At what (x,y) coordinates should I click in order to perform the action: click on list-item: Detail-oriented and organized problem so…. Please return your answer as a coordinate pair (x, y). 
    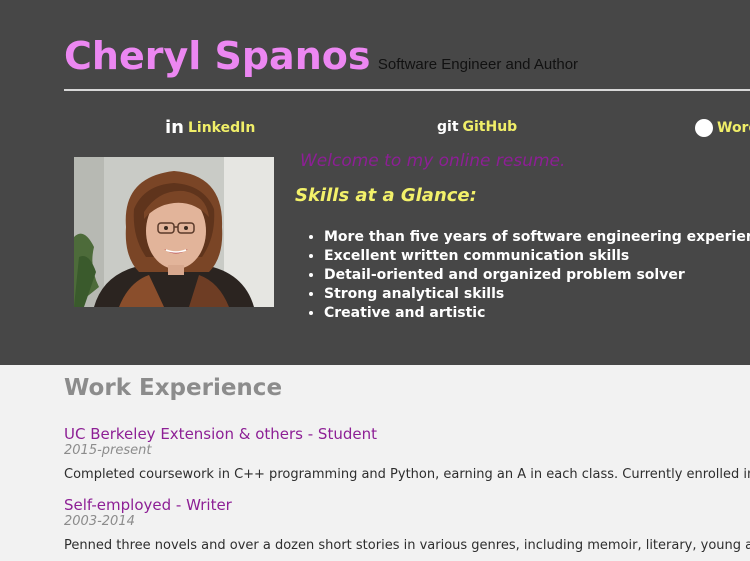
    Looking at the image, I should click on (537, 275).